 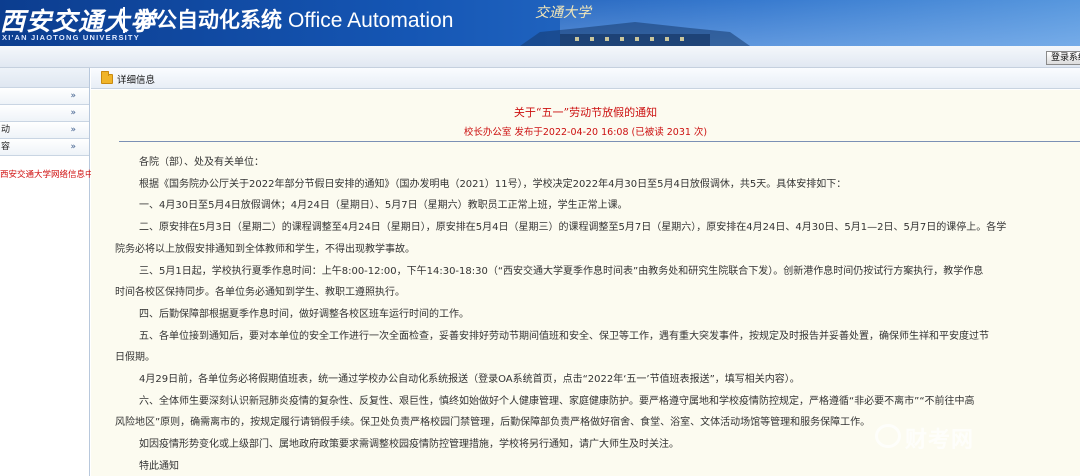 What do you see at coordinates (159, 466) in the screenshot?
I see `paragraph-closing: 特此通知` at bounding box center [159, 466].